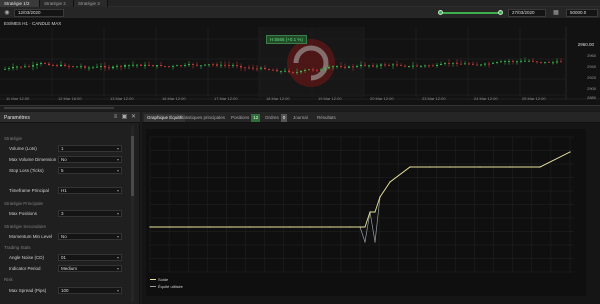 The image size is (600, 304). Describe the element at coordinates (486, 98) in the screenshot. I see `date-tick: 24 Mar 12:00` at that location.